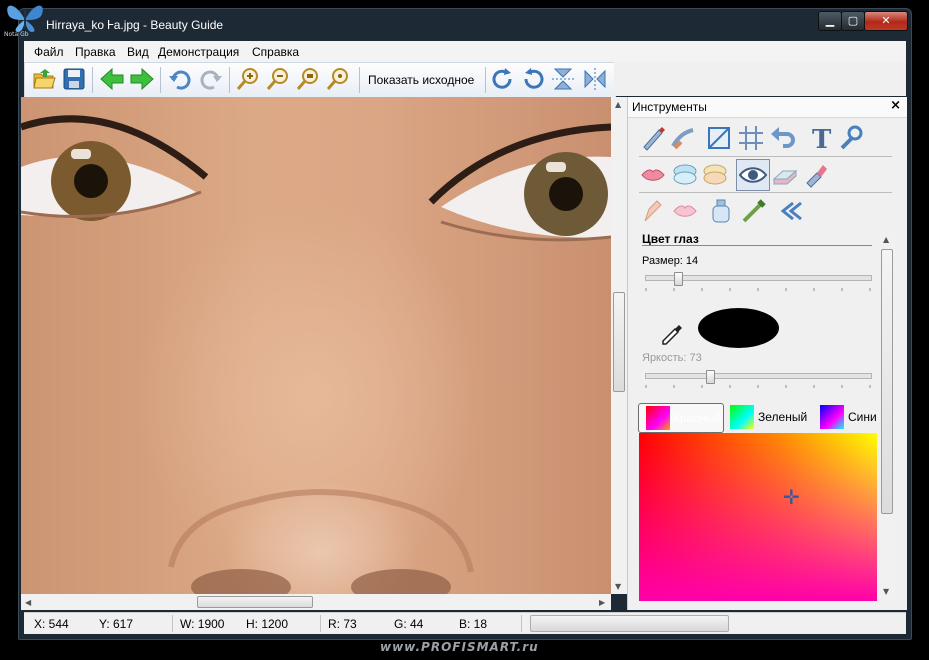  Describe the element at coordinates (338, 79) in the screenshot. I see `zoom-actual-icon` at that location.